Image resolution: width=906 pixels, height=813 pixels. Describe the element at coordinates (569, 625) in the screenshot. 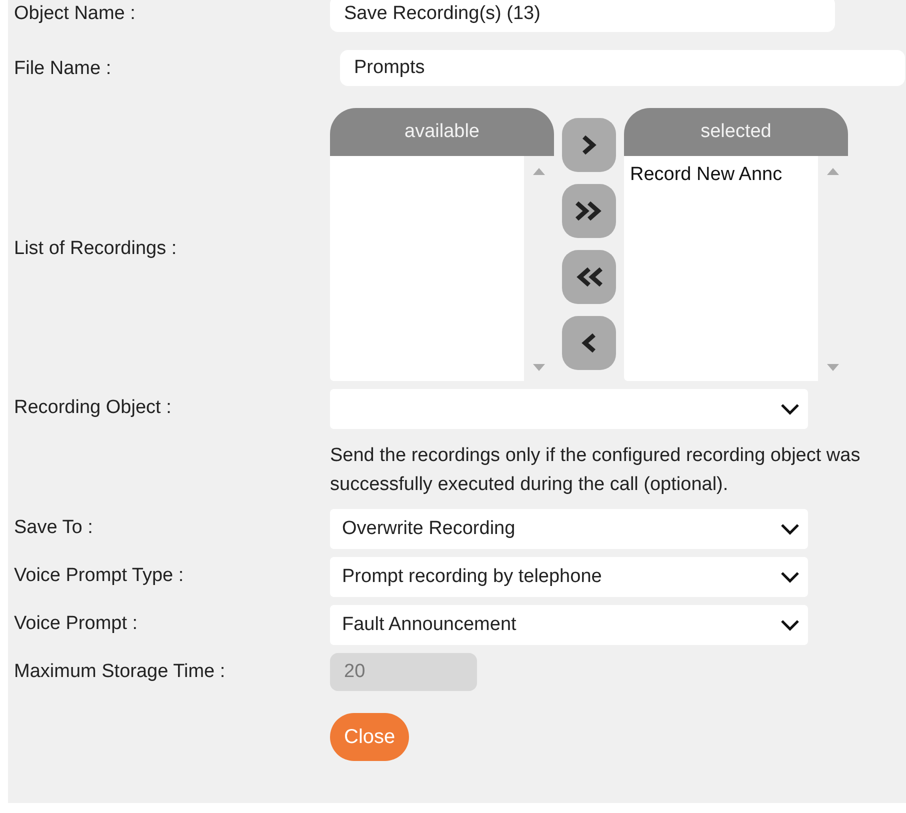

I see `dropdown: Fault Announcement` at that location.